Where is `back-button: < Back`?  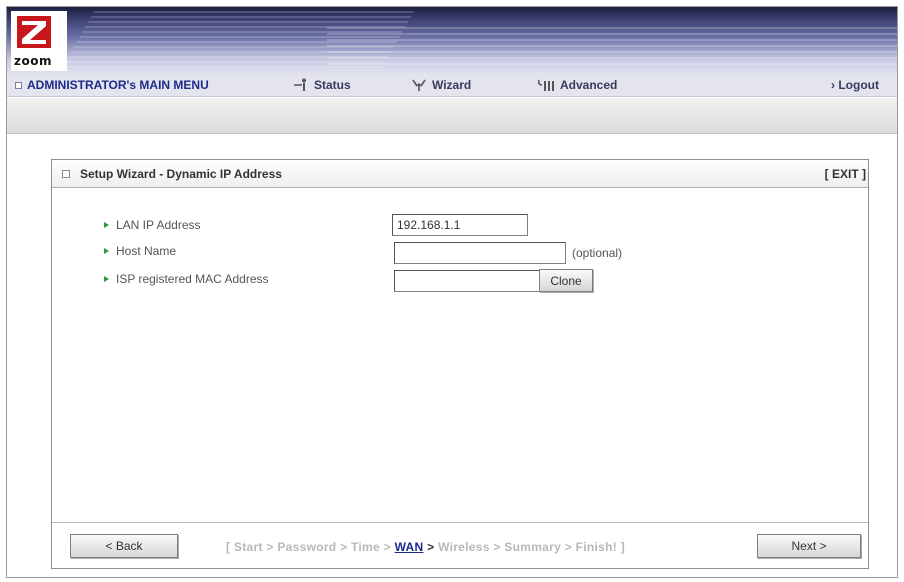
back-button: < Back is located at coordinates (124, 546).